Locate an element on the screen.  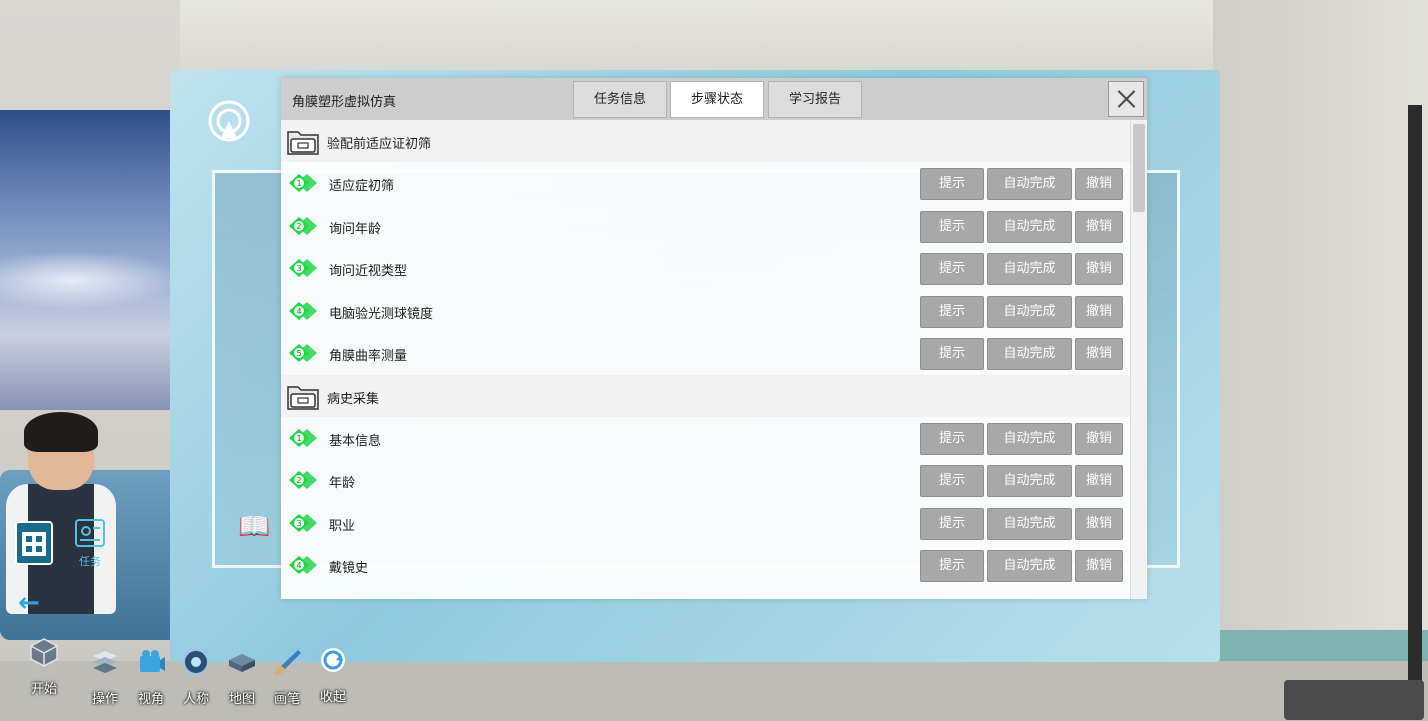
step-tag-icon: 5 is located at coordinates (303, 353).